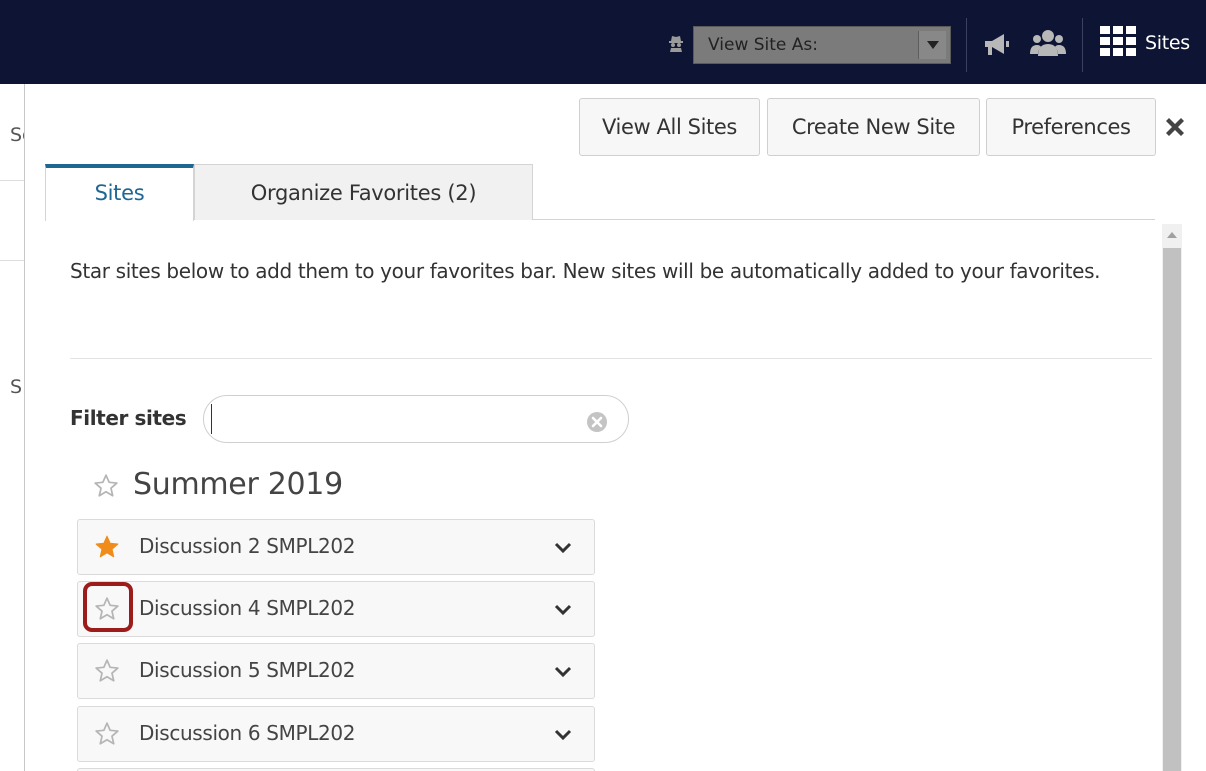 Image resolution: width=1206 pixels, height=771 pixels. What do you see at coordinates (416, 419) in the screenshot?
I see `filter-sites-input` at bounding box center [416, 419].